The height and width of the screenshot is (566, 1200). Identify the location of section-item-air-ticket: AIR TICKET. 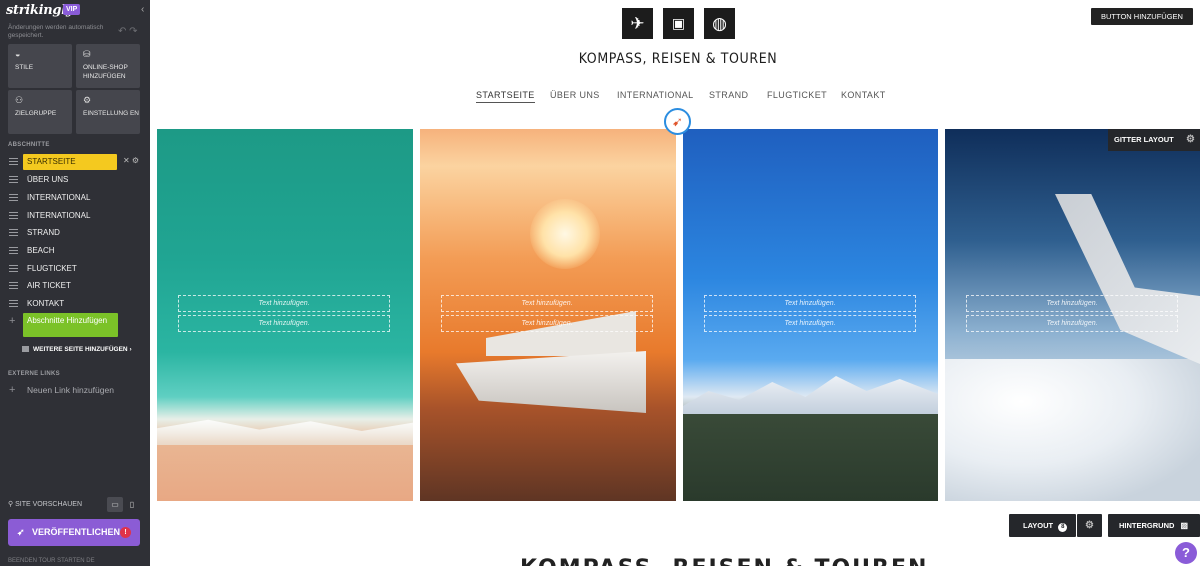
(75, 286).